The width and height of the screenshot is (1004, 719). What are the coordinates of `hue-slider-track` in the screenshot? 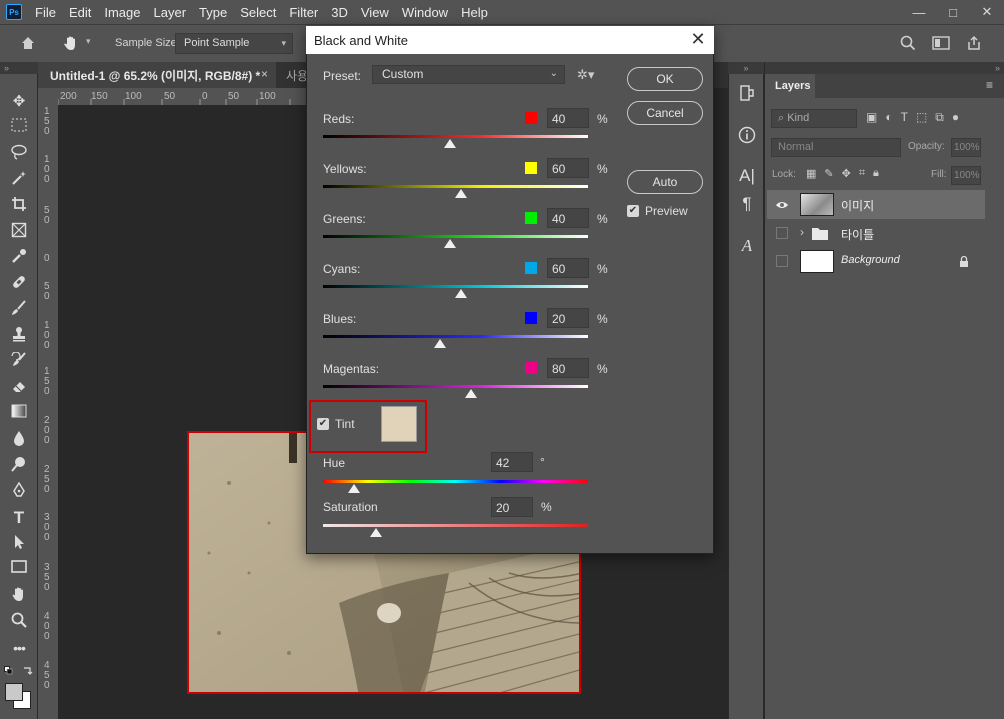 It's located at (455, 481).